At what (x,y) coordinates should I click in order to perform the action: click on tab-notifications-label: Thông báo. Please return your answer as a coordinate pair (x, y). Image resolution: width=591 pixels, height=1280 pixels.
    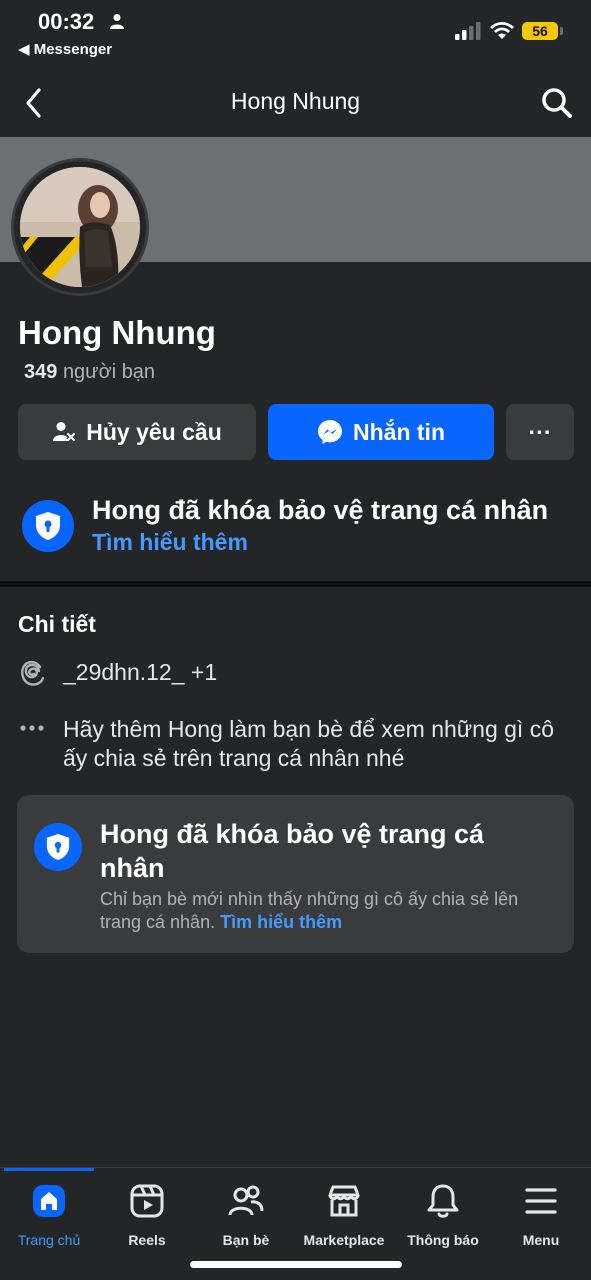
    Looking at the image, I should click on (443, 1240).